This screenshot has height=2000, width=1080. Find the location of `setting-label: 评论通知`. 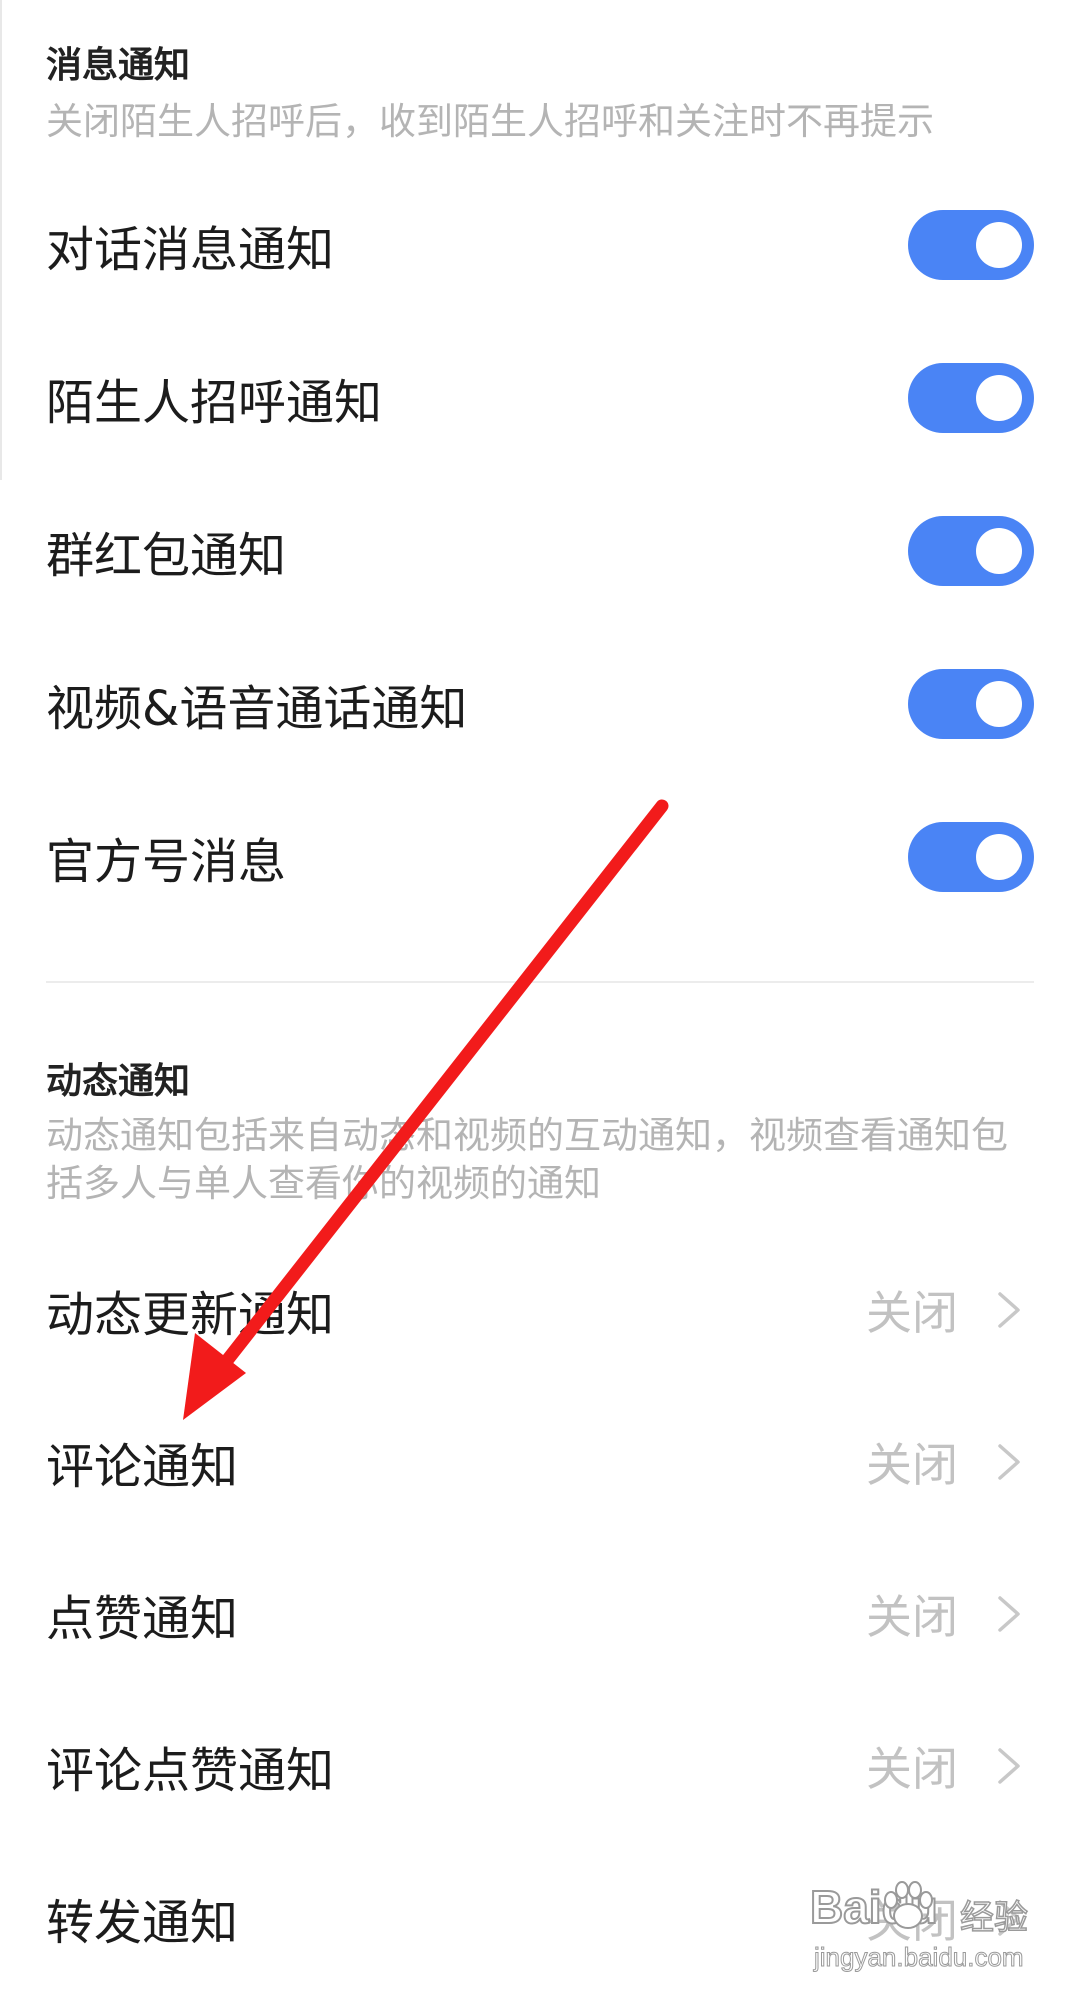

setting-label: 评论通知 is located at coordinates (142, 1467).